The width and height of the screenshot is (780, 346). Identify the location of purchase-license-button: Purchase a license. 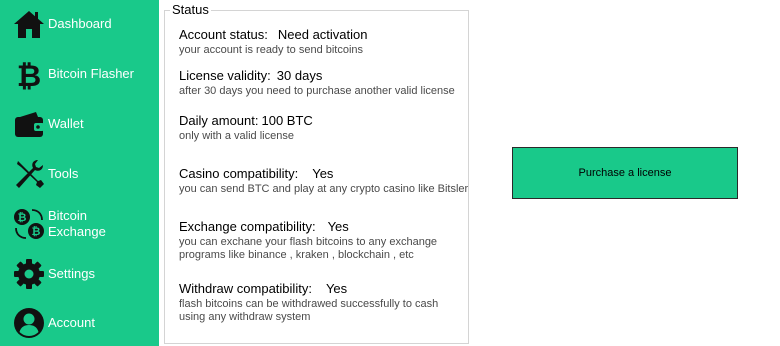
(625, 173).